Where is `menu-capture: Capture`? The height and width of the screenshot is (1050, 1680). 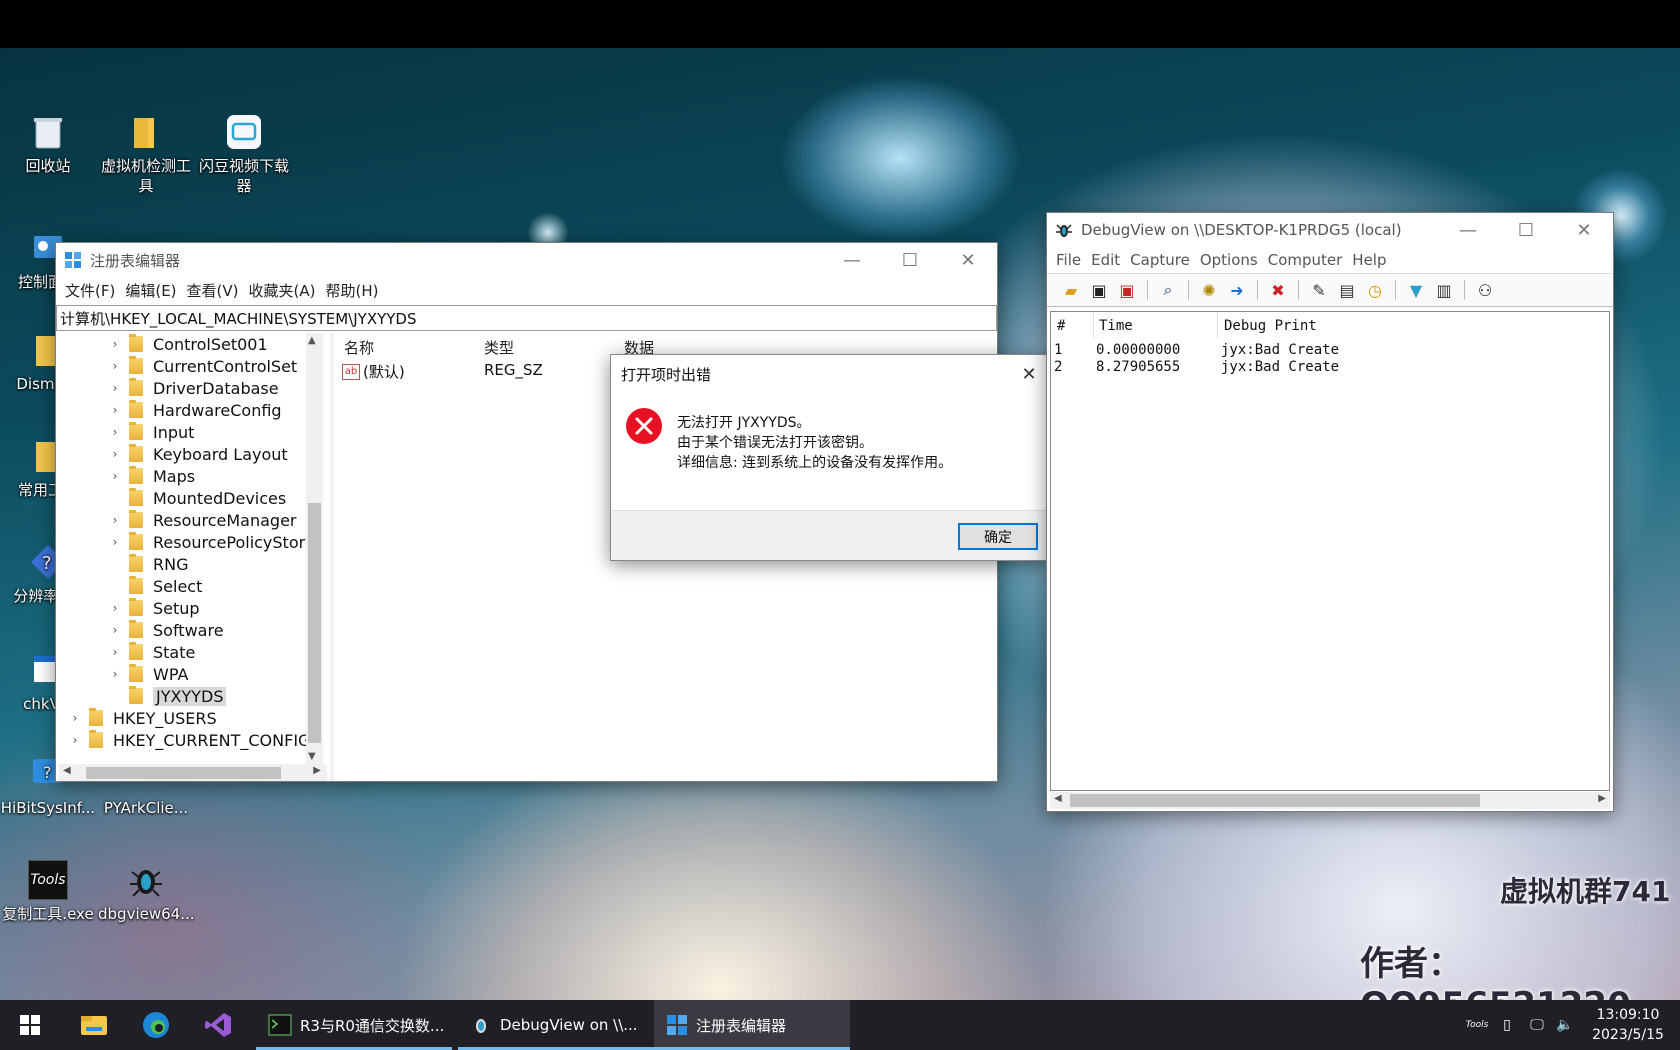
menu-capture: Capture is located at coordinates (1160, 260).